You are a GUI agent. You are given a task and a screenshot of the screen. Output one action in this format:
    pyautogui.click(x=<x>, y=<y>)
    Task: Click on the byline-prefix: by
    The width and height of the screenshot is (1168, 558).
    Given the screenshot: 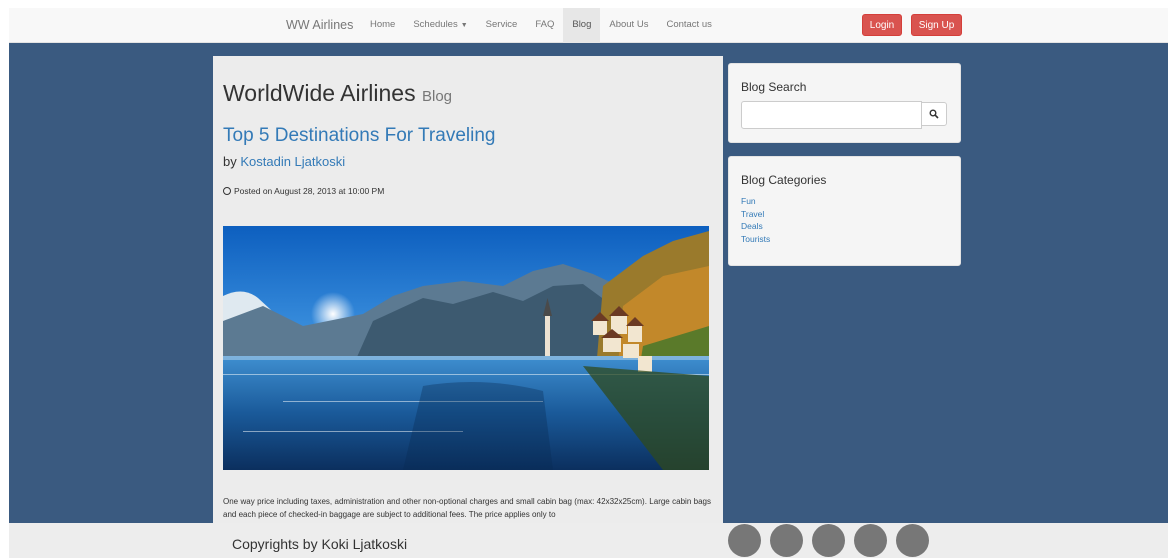 What is the action you would take?
    pyautogui.click(x=230, y=161)
    